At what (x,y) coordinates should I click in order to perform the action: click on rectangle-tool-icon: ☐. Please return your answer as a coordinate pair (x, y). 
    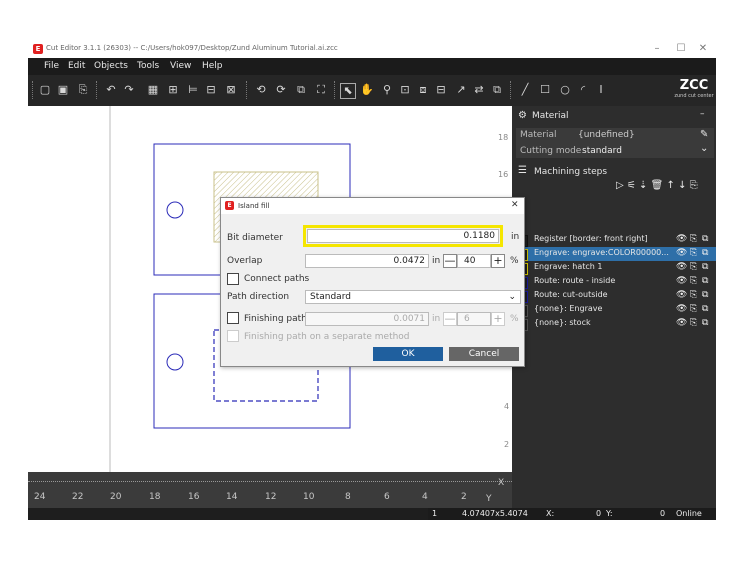
    Looking at the image, I should click on (545, 90).